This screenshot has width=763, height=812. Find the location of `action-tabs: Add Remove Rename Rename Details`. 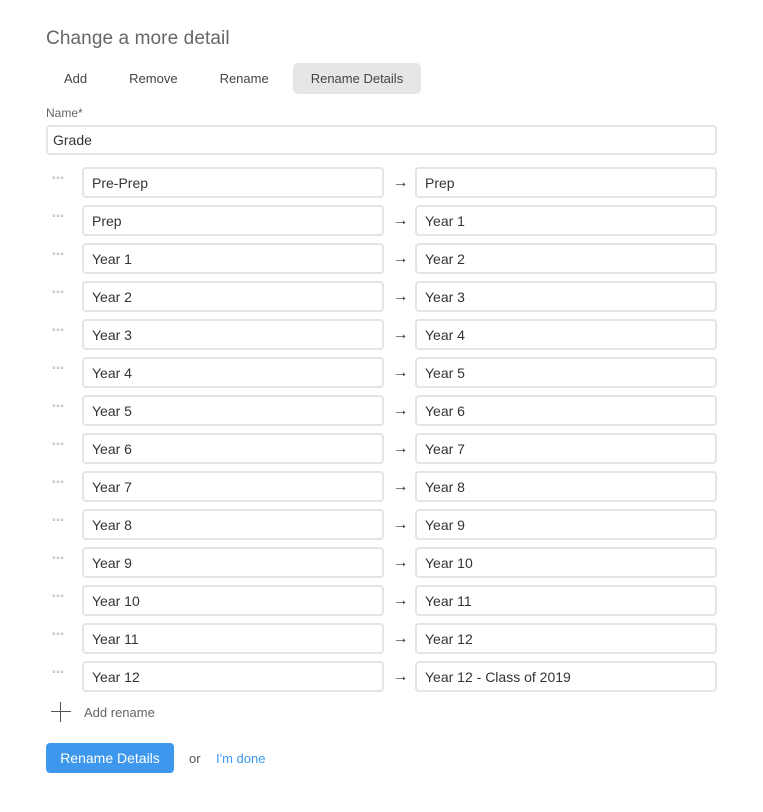

action-tabs: Add Remove Rename Rename Details is located at coordinates (236, 78).